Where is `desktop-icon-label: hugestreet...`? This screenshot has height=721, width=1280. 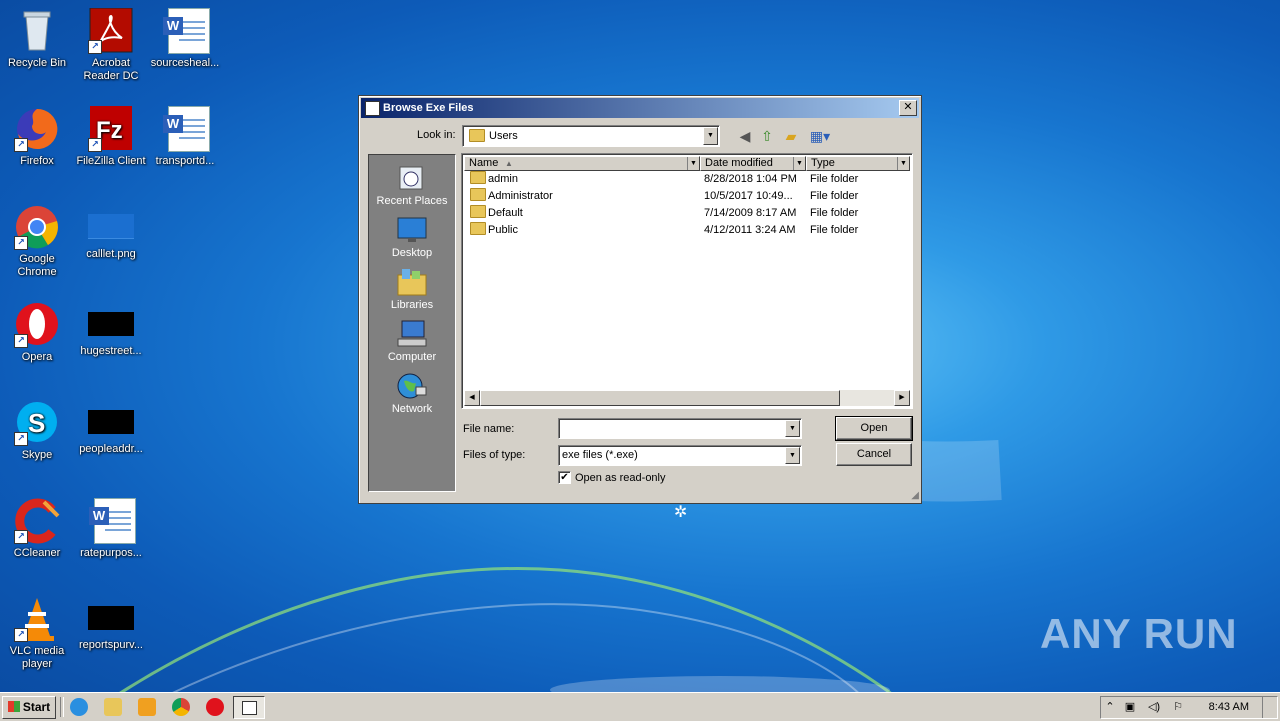
desktop-icon-label: hugestreet... is located at coordinates (111, 351).